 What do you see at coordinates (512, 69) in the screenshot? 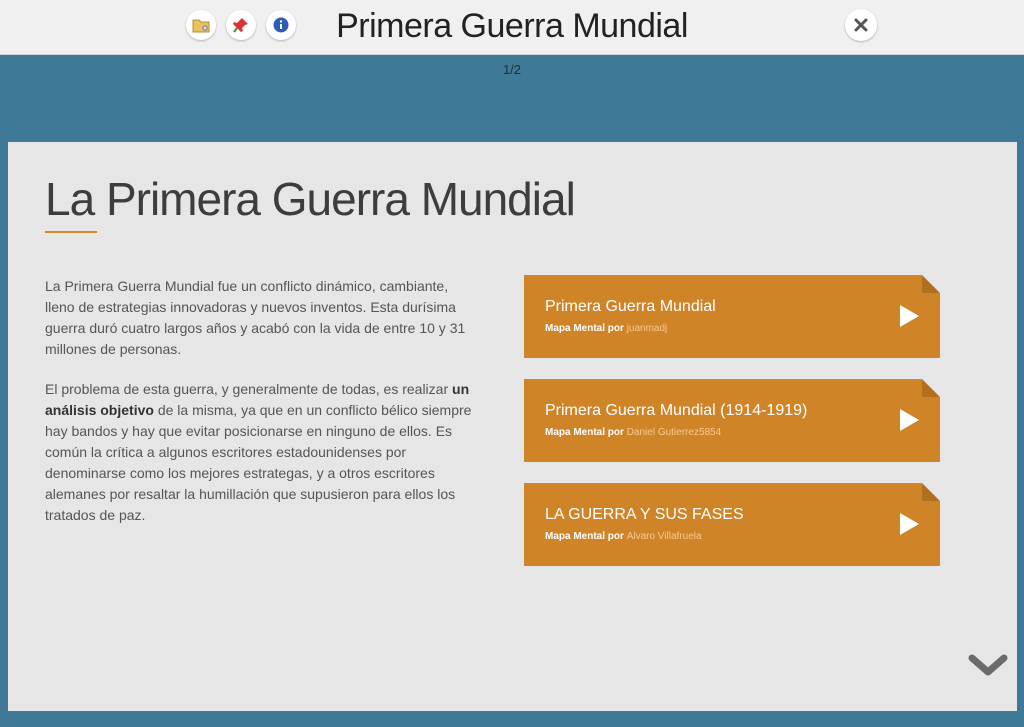
I see `page-indicator: 1/2` at bounding box center [512, 69].